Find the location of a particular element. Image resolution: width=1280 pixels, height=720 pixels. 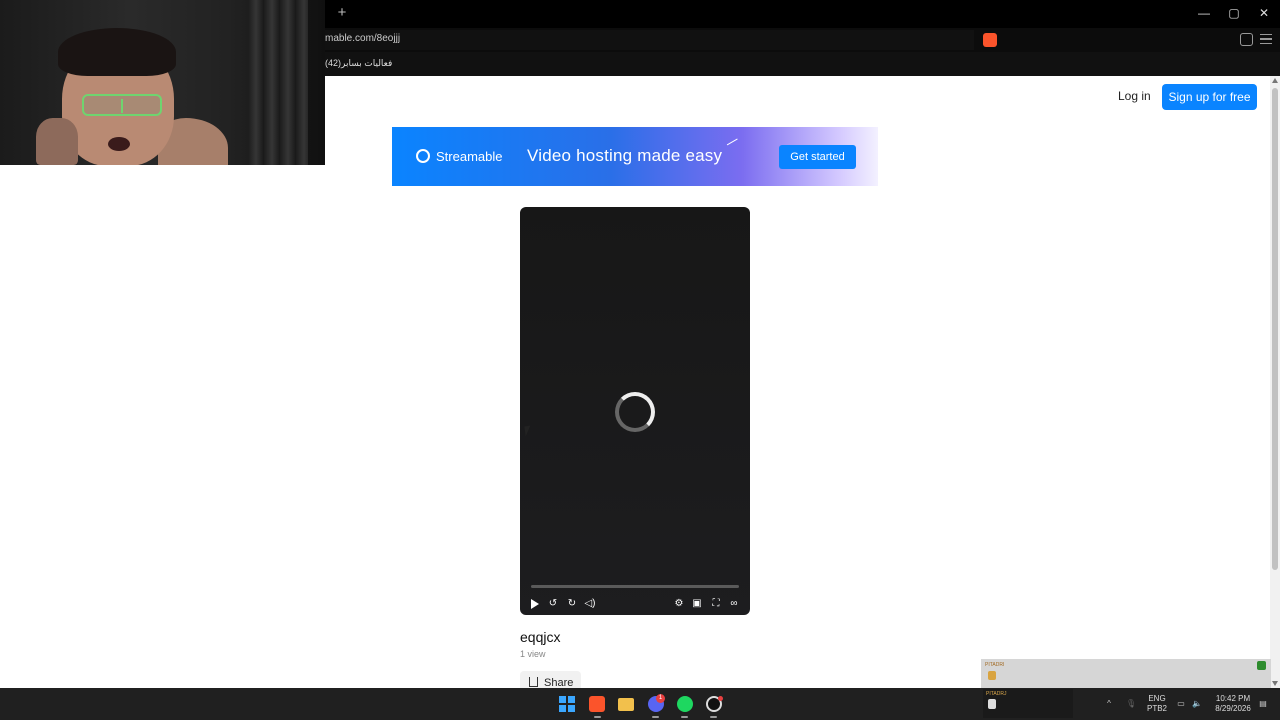

share-icon is located at coordinates (533, 682).